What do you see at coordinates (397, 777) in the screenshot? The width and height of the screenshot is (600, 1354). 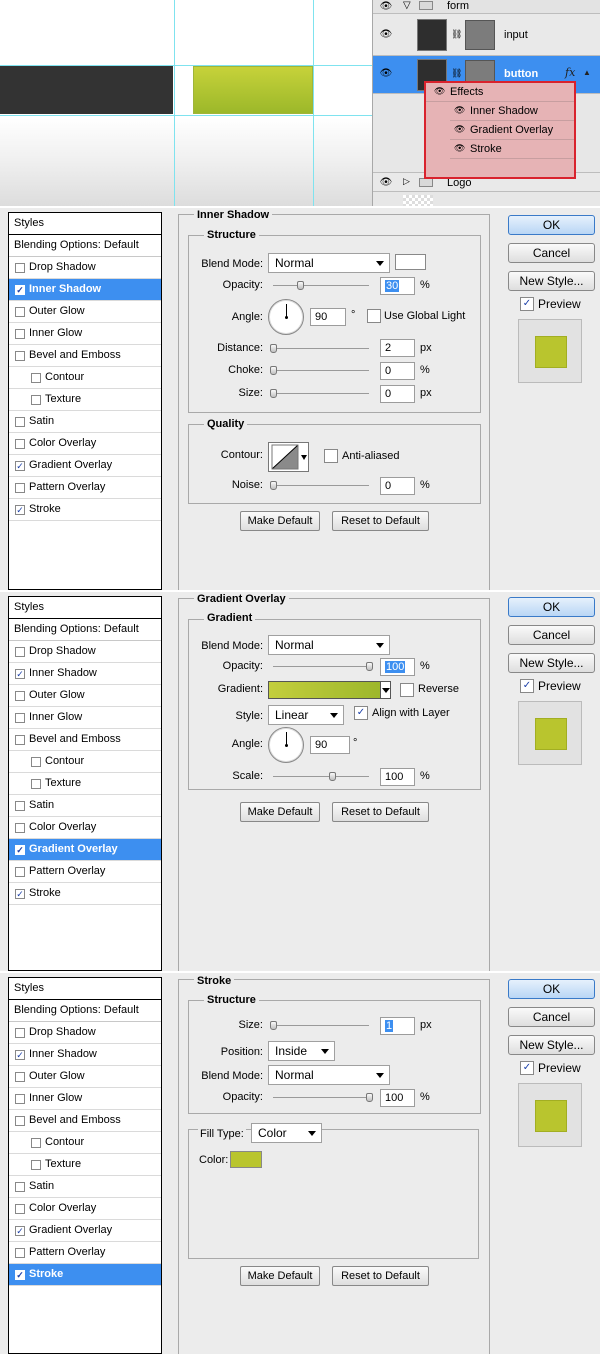 I see `scale-input: 100` at bounding box center [397, 777].